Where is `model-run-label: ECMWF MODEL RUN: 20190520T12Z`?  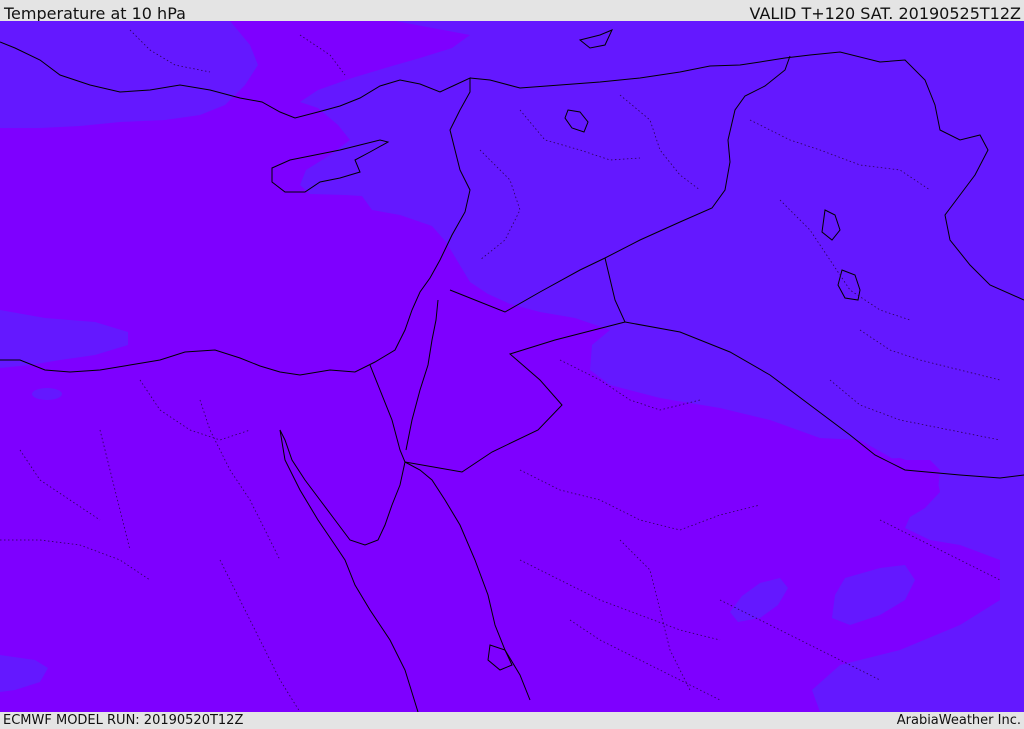
model-run-label: ECMWF MODEL RUN: 20190520T12Z is located at coordinates (123, 720).